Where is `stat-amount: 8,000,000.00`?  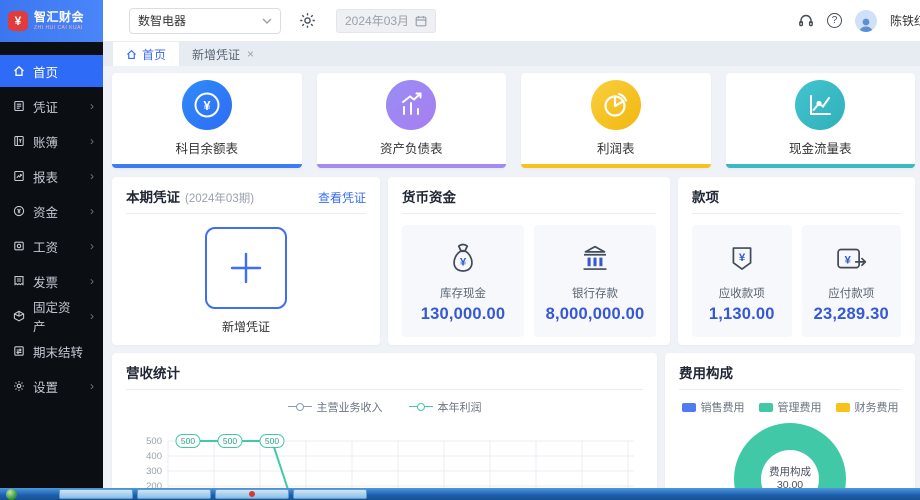
stat-amount: 8,000,000.00 is located at coordinates (595, 313).